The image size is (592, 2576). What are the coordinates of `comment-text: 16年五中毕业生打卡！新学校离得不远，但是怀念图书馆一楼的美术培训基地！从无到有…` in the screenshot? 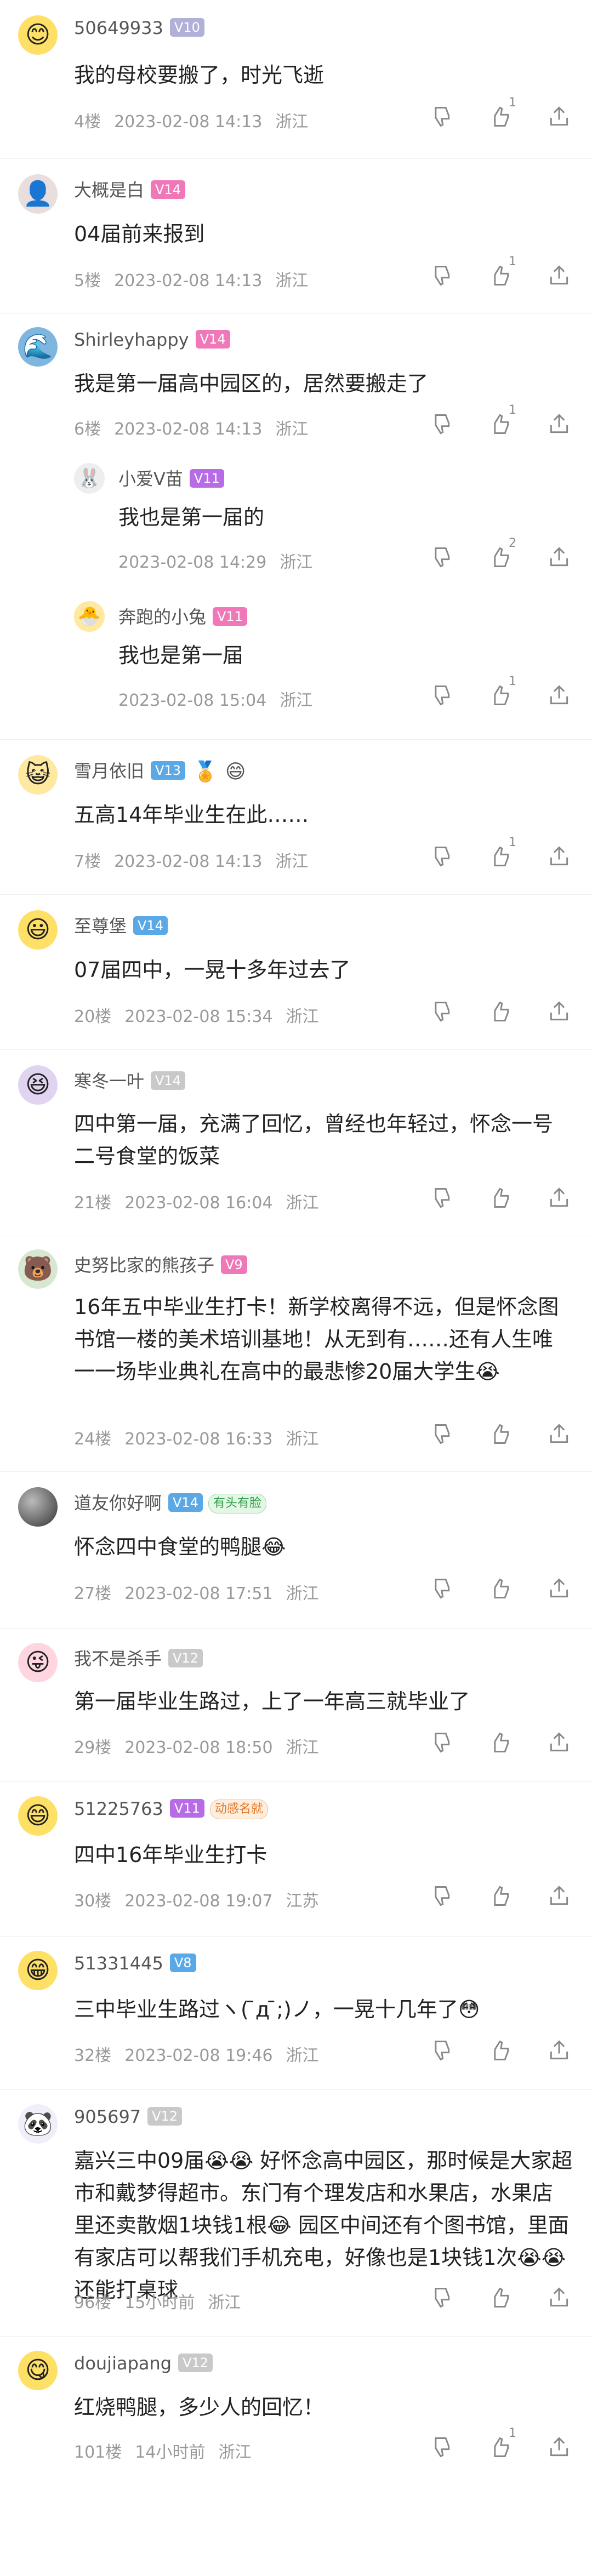 It's located at (316, 1340).